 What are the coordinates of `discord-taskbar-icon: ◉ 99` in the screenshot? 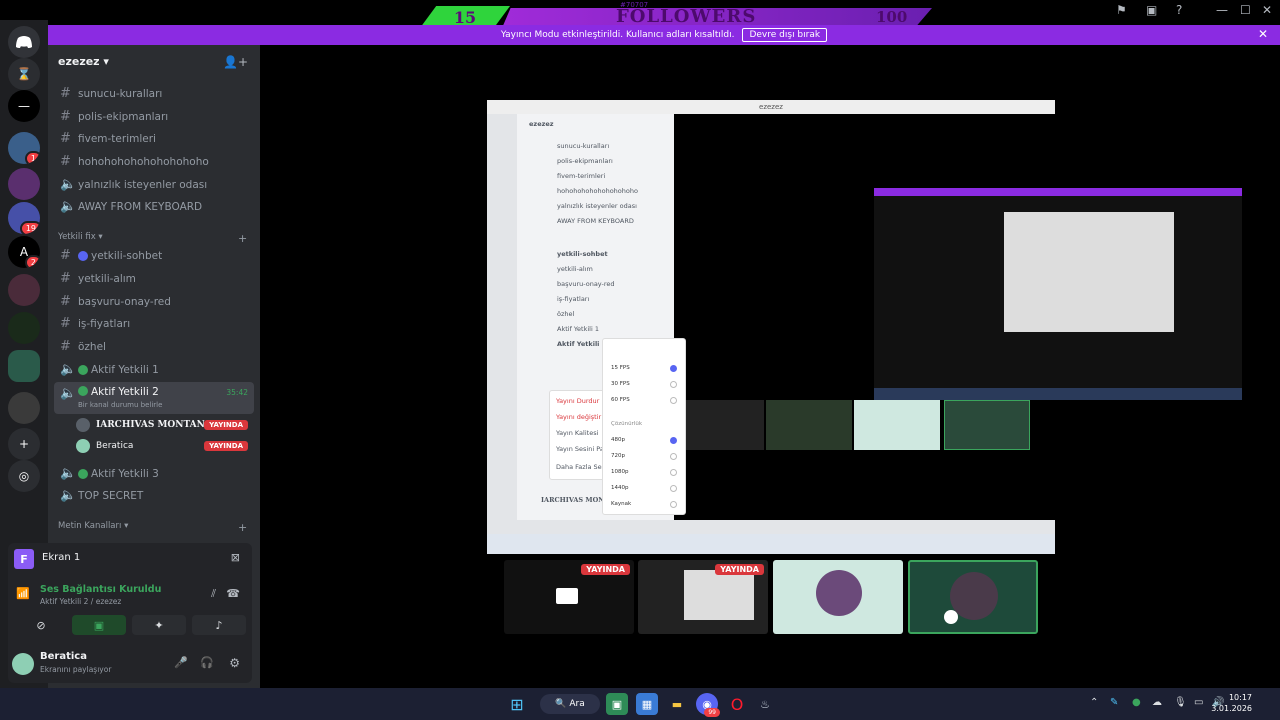 It's located at (708, 705).